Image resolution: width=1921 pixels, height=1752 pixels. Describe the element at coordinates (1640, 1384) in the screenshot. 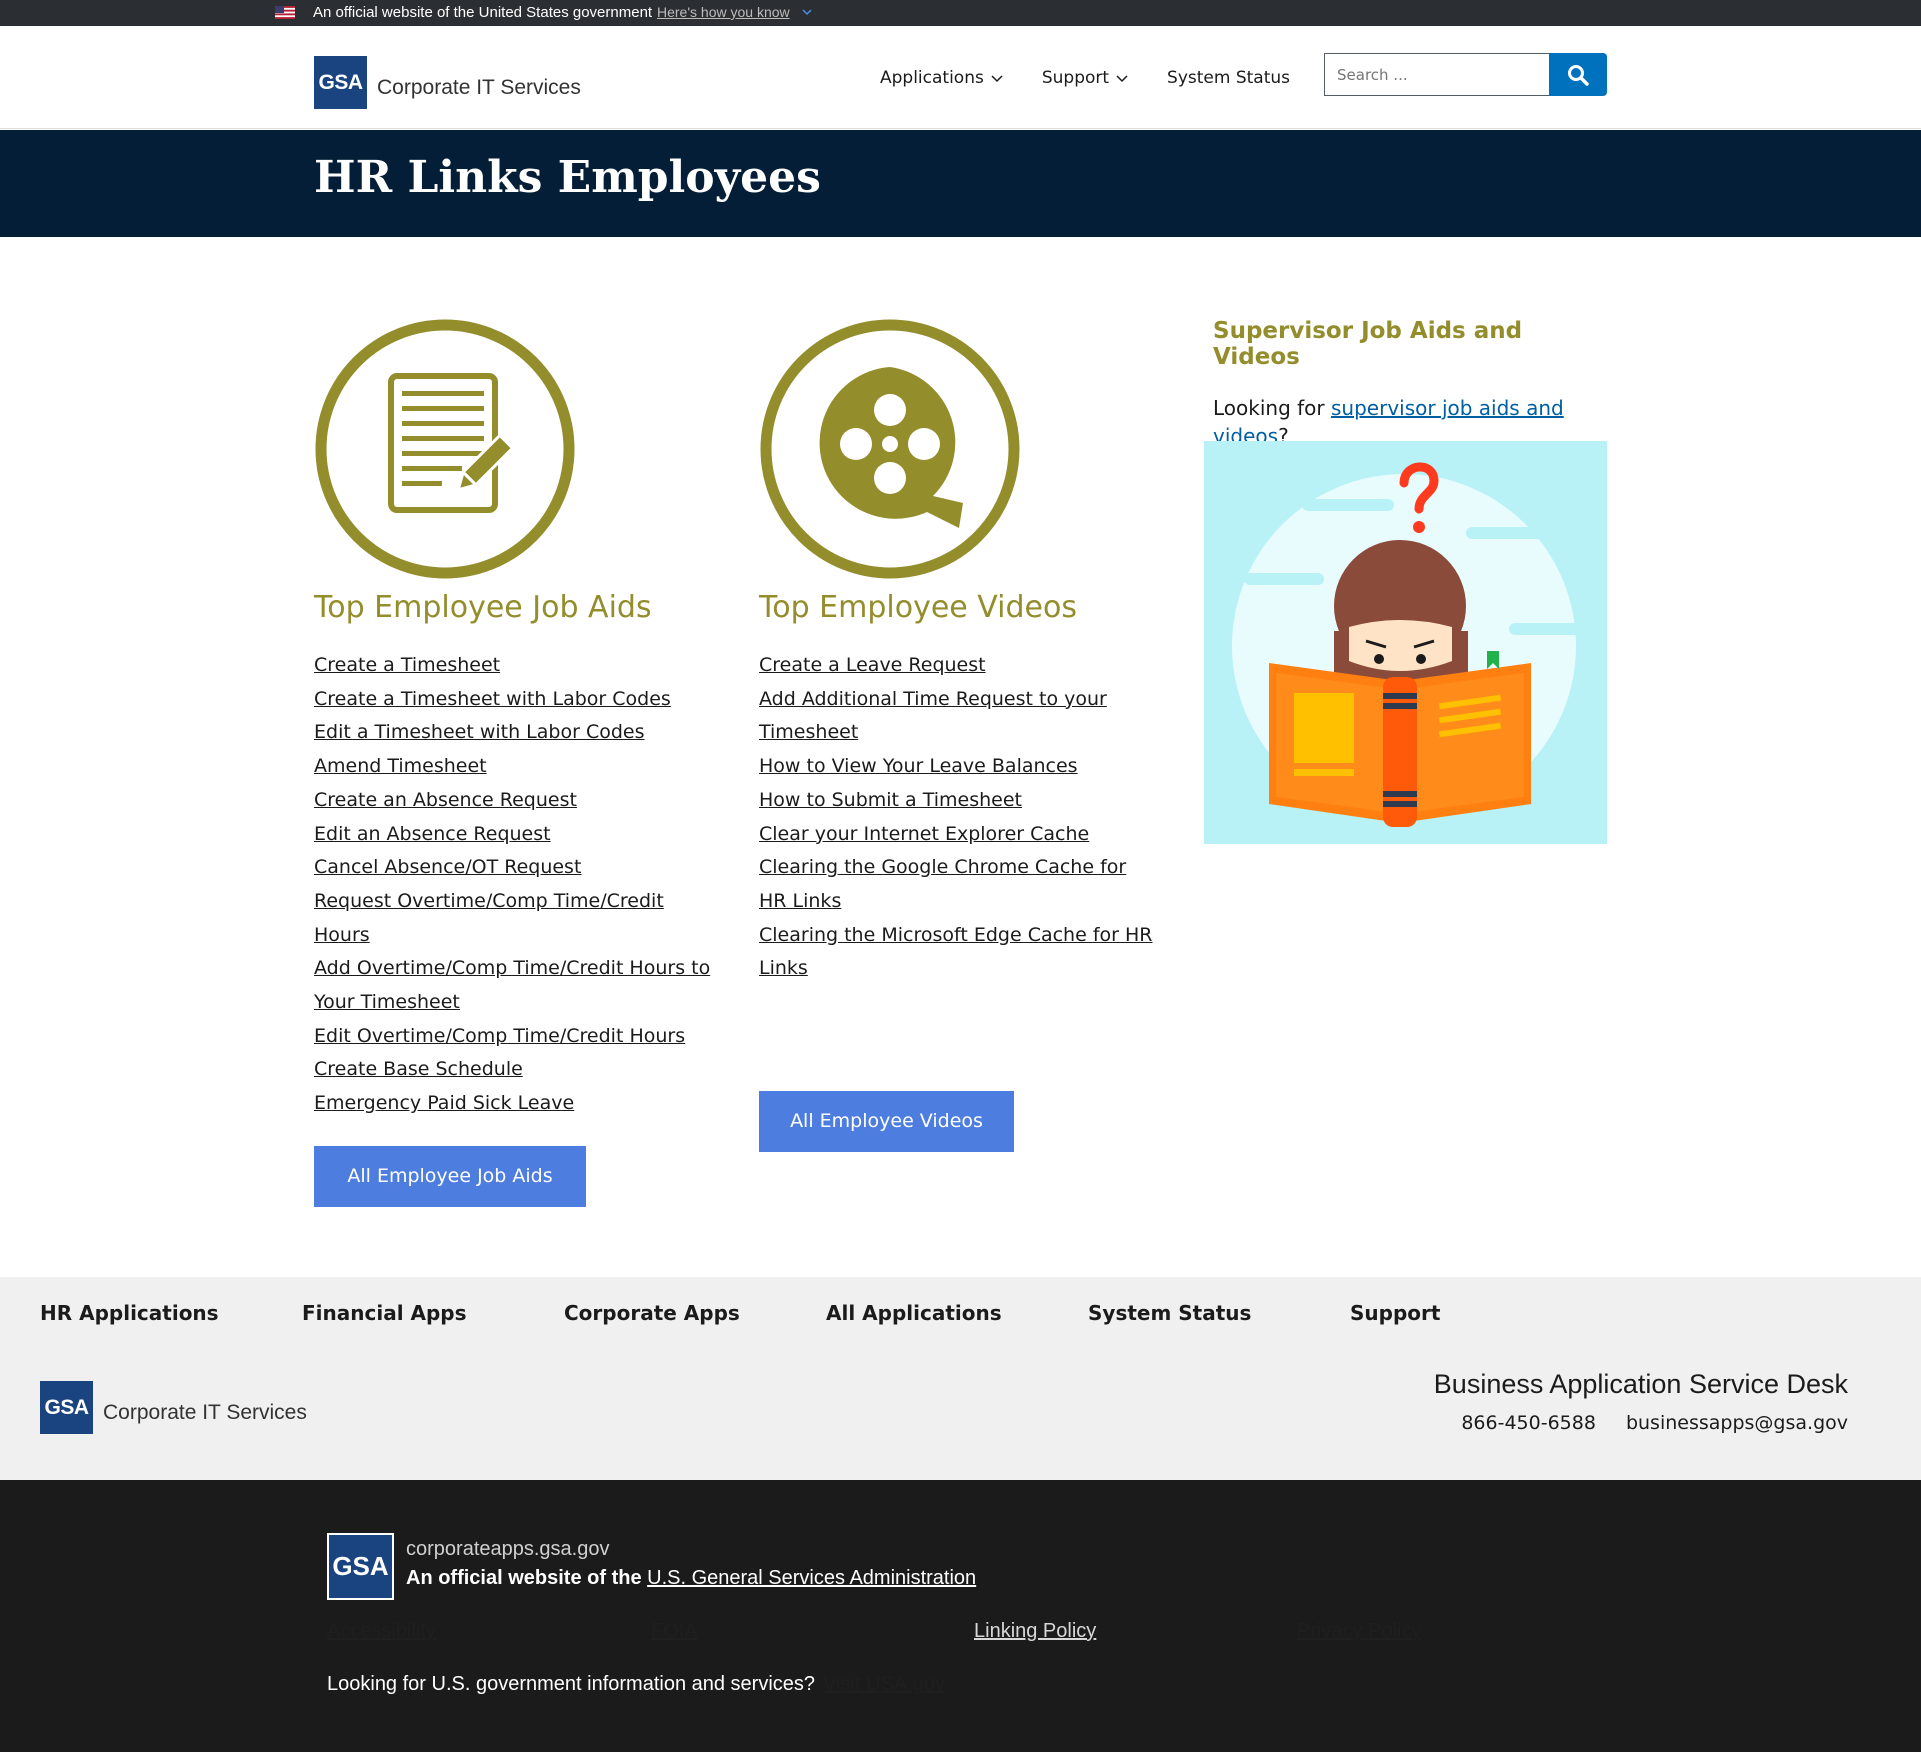

I see `service-desk-title: Business Application Service Desk` at that location.